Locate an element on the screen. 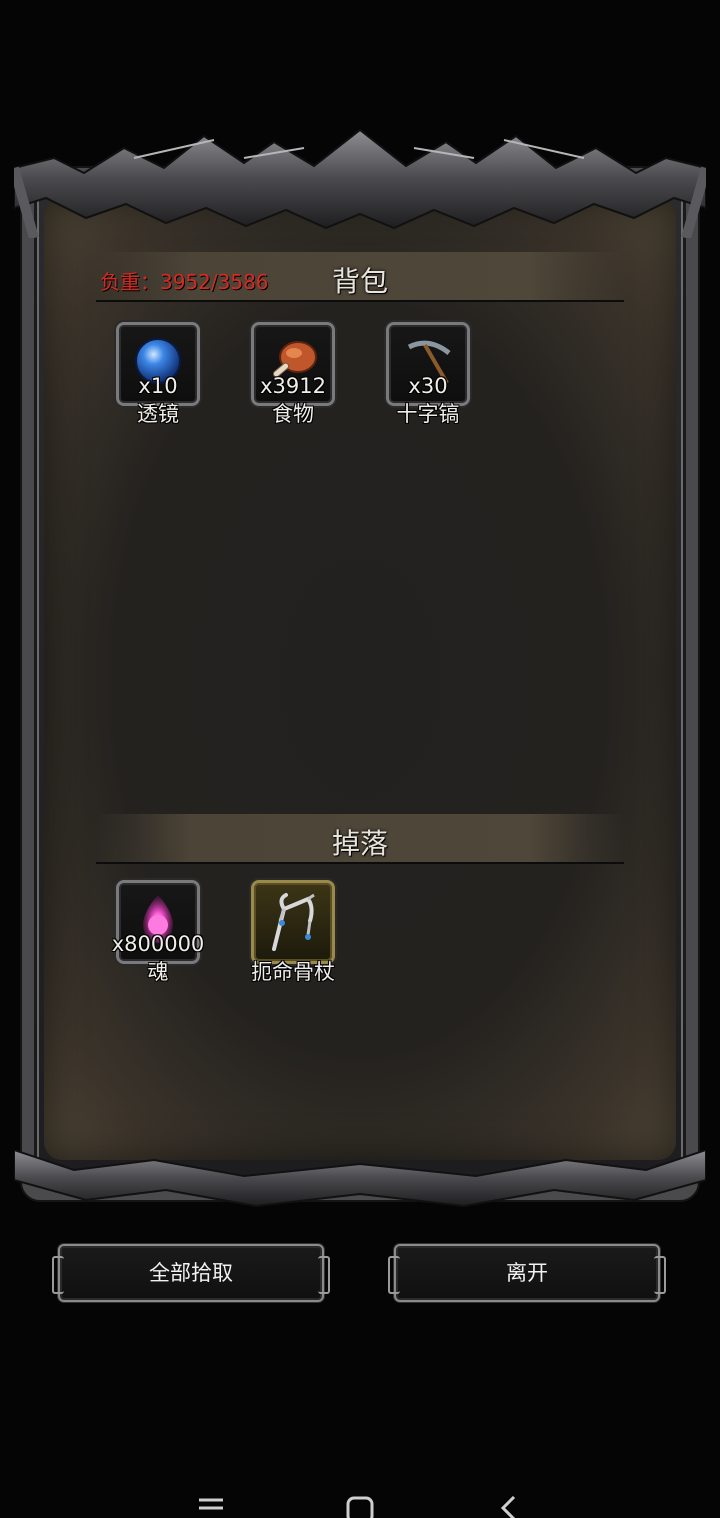  item-count: x3912 is located at coordinates (293, 386).